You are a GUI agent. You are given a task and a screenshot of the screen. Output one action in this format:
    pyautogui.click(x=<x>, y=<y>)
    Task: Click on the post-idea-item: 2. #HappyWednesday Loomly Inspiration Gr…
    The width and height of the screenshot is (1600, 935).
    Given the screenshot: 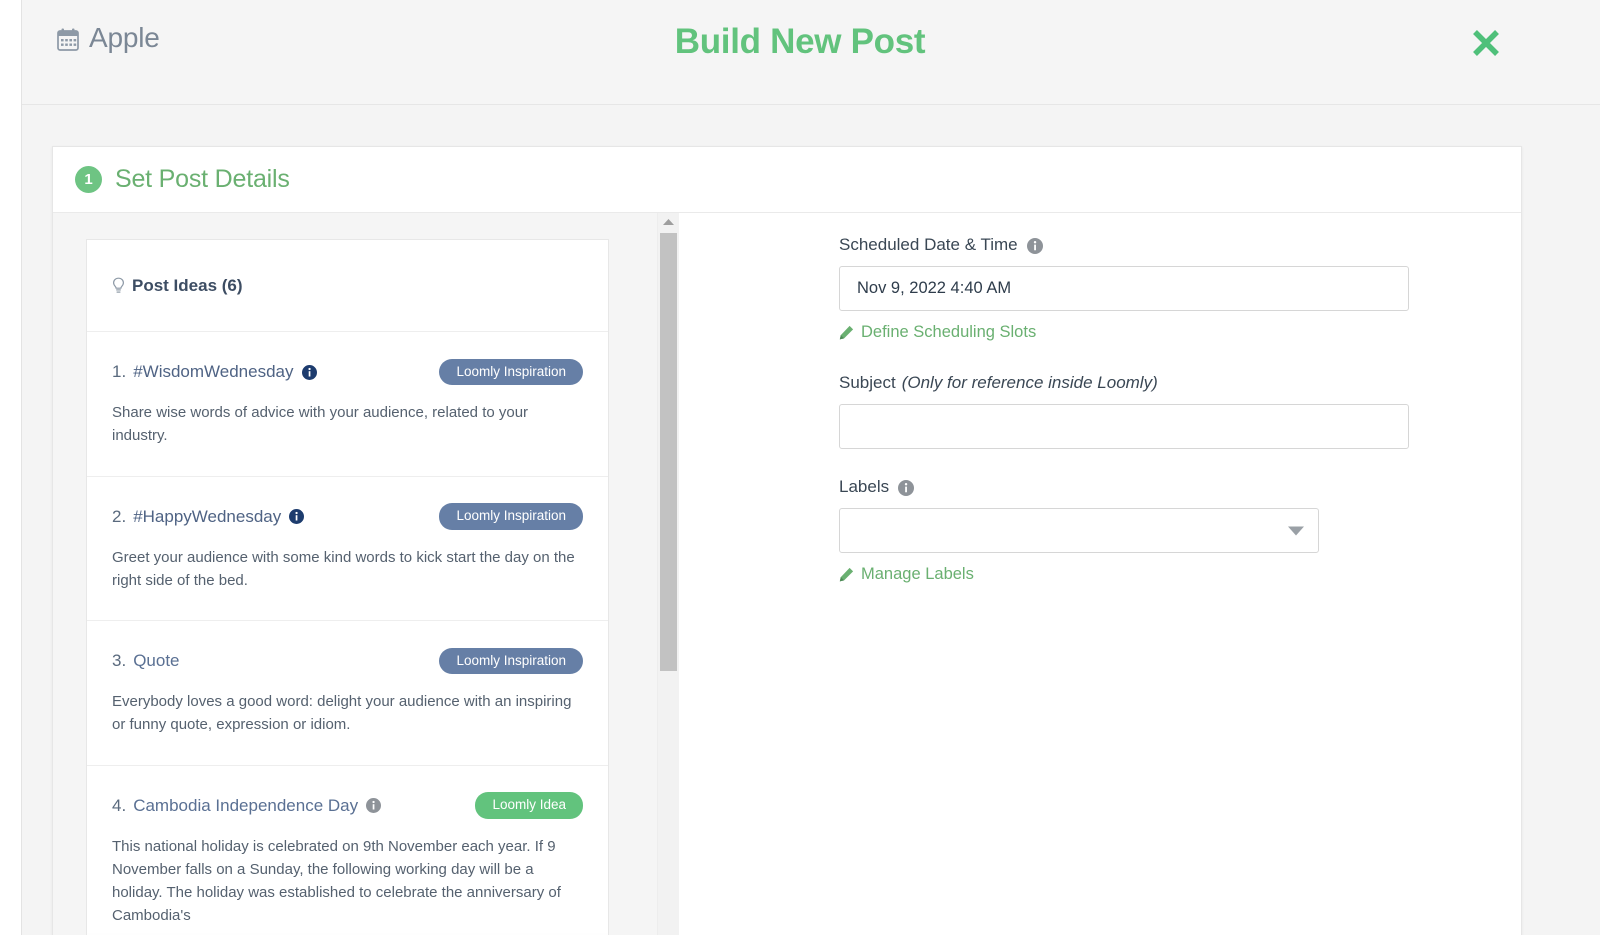 What is the action you would take?
    pyautogui.click(x=347, y=549)
    